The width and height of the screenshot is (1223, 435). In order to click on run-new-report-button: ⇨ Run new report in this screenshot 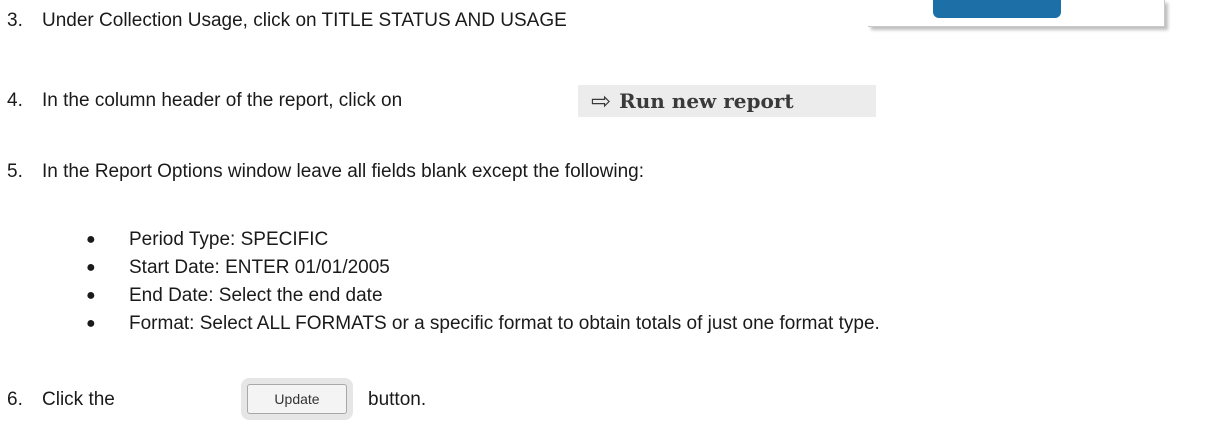, I will do `click(727, 101)`.